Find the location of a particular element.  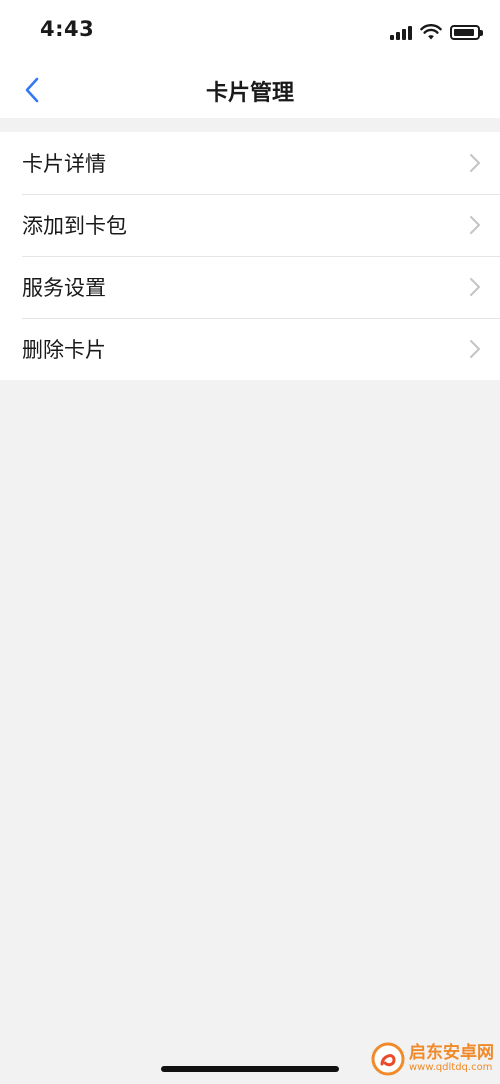

menu-item-label: 服务设置 is located at coordinates (64, 288).